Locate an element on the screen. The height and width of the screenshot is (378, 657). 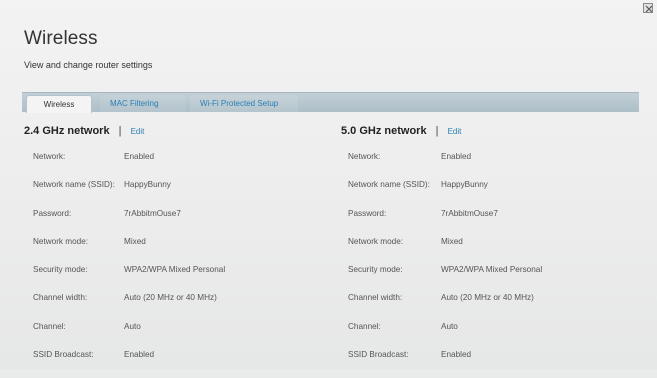
close-icon is located at coordinates (648, 8).